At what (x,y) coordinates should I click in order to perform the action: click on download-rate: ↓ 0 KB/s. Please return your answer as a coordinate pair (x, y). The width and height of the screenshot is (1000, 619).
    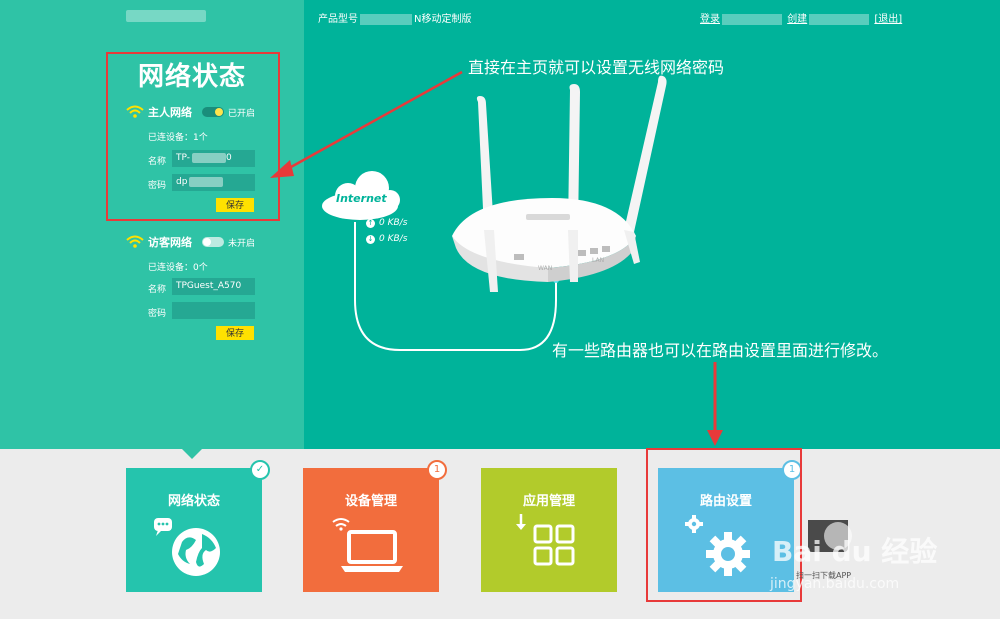
    Looking at the image, I should click on (386, 239).